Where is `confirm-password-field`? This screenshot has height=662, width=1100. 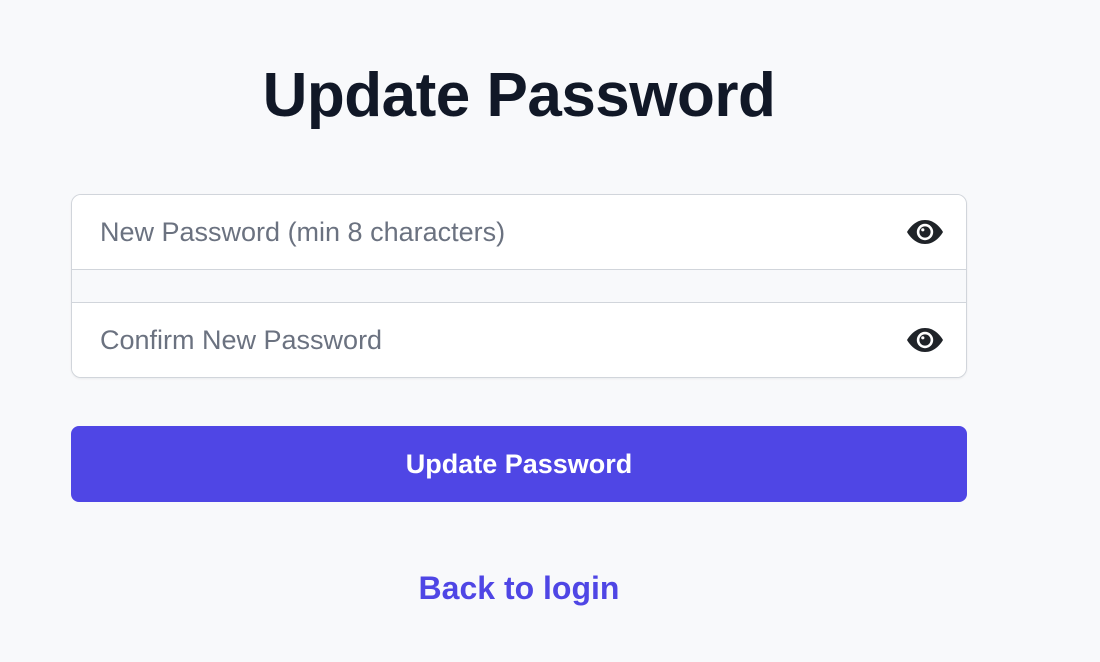
confirm-password-field is located at coordinates (519, 339).